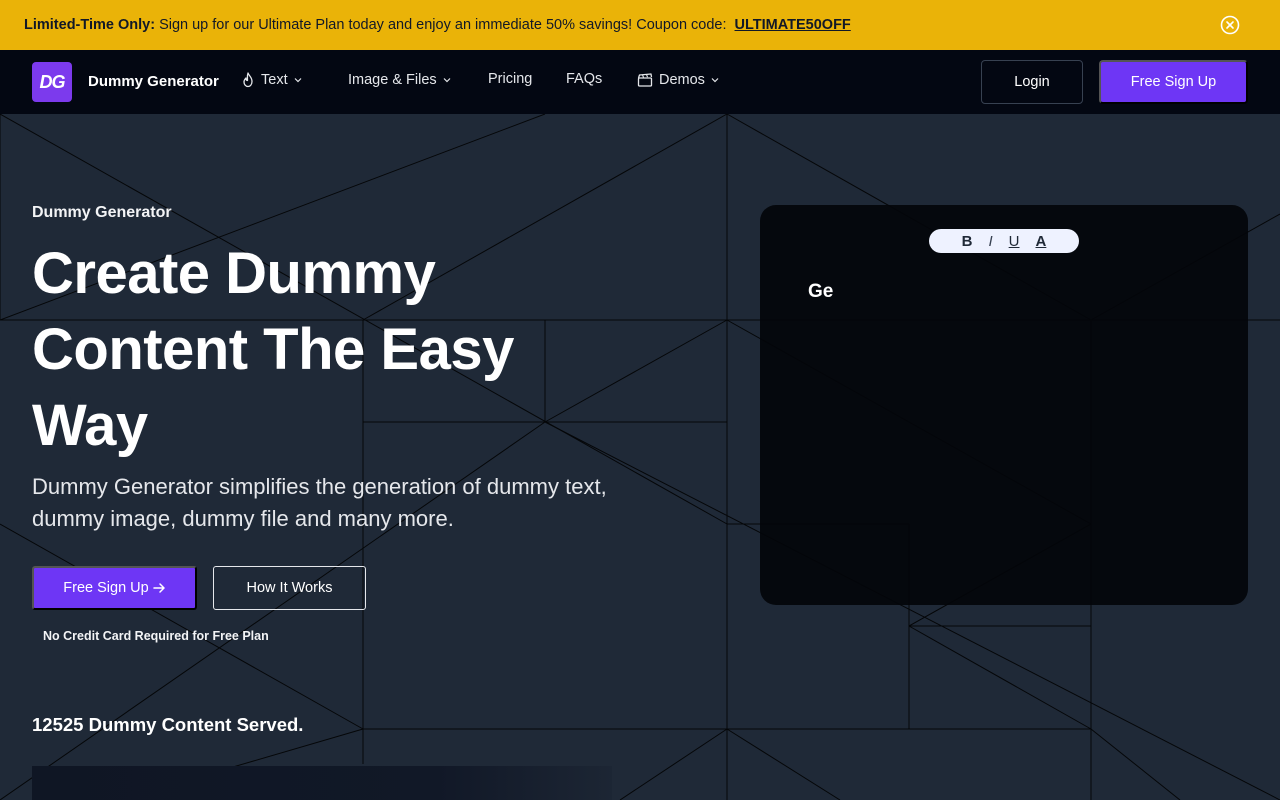 Image resolution: width=1280 pixels, height=800 pixels. I want to click on free-signup-nav-button: Free Sign Up, so click(1173, 82).